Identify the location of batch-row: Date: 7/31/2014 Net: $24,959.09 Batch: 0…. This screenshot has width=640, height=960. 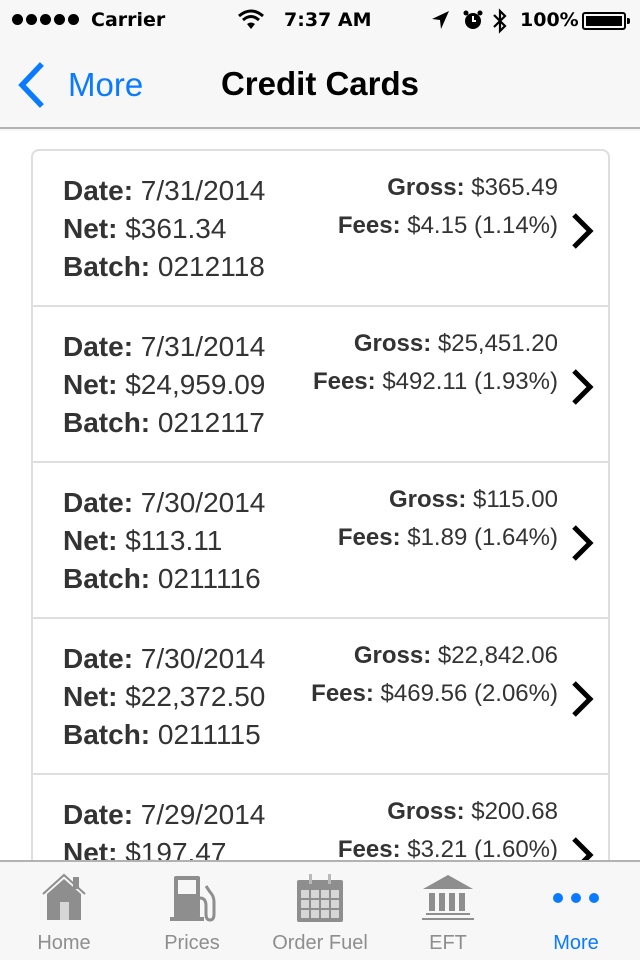
(320, 385).